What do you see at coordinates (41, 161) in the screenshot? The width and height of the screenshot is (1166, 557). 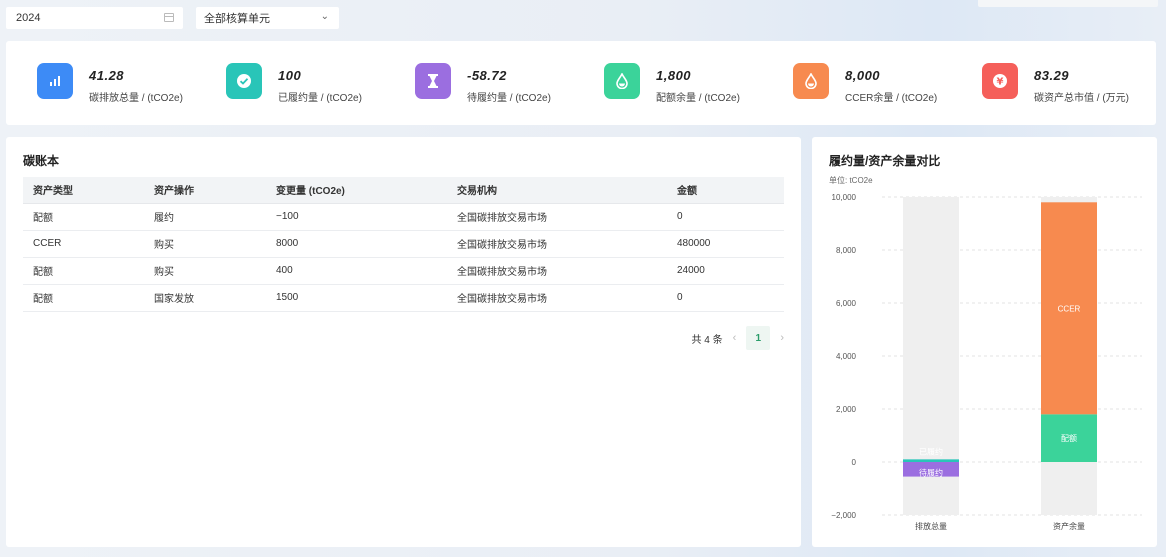 I see `ledger-title: 碳账本` at bounding box center [41, 161].